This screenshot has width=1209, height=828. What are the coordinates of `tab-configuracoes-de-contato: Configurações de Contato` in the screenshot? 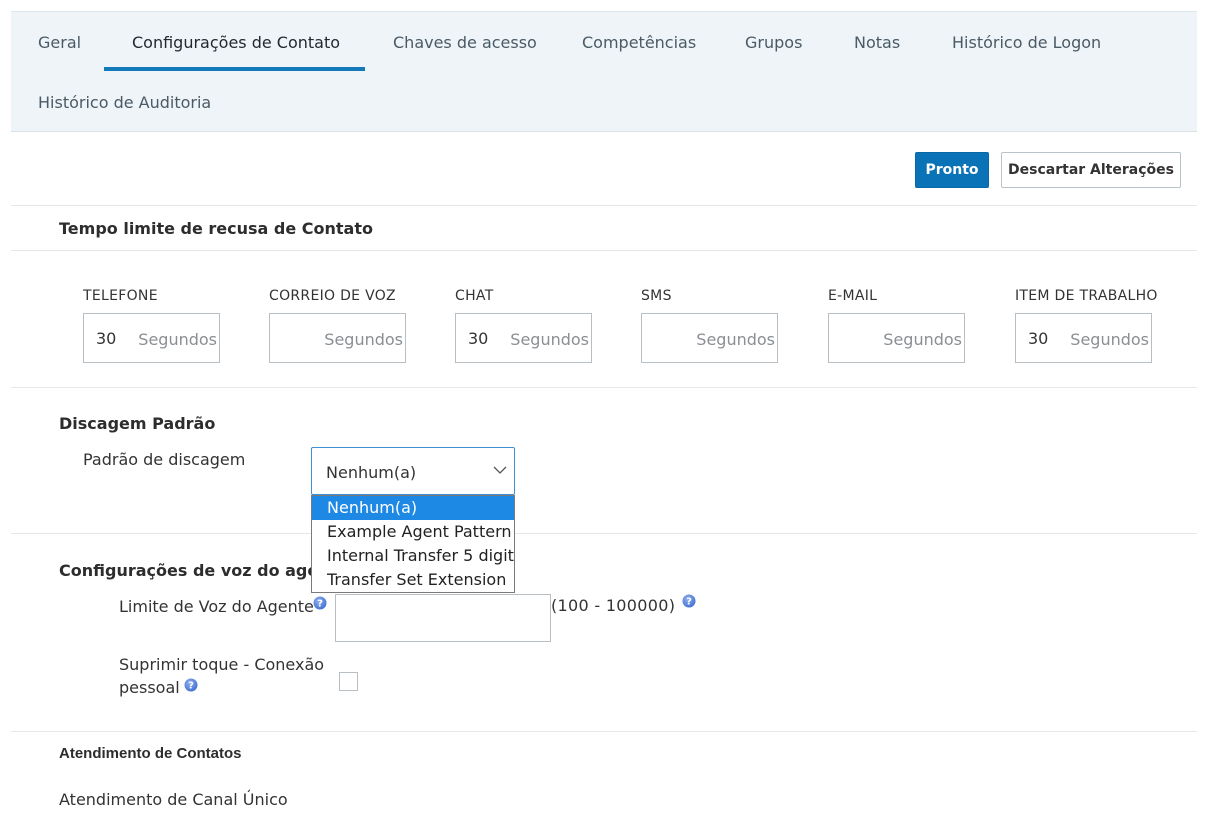 It's located at (236, 42).